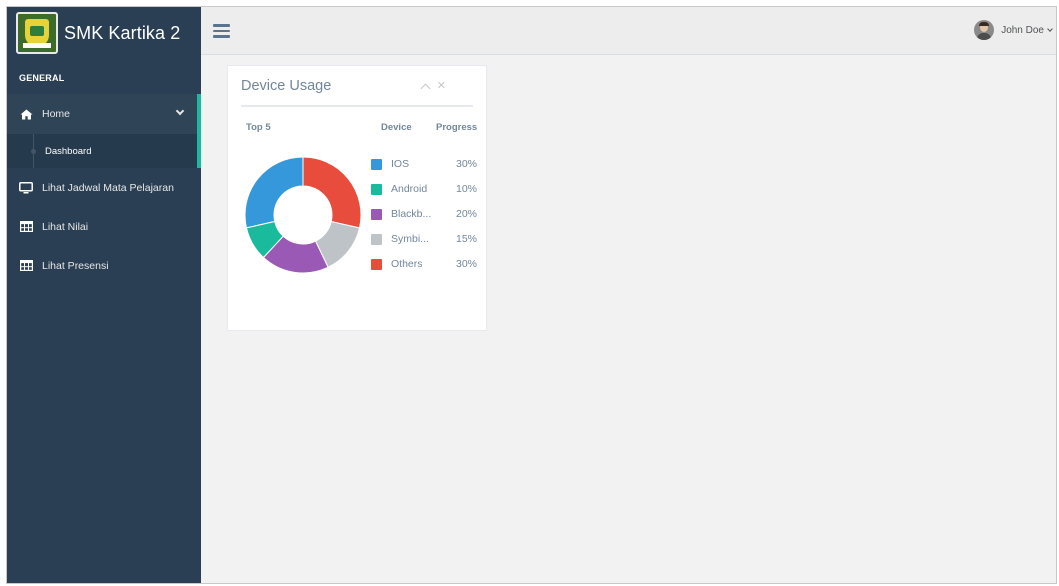 This screenshot has width=1059, height=586. Describe the element at coordinates (466, 214) in the screenshot. I see `legend-percent: 20%` at that location.